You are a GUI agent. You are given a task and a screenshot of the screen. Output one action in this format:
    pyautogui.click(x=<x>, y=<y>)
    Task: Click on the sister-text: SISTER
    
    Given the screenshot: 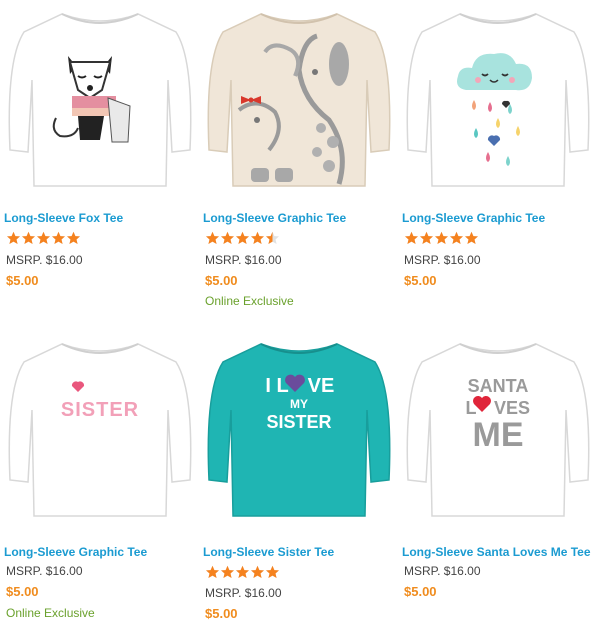 What is the action you would take?
    pyautogui.click(x=298, y=422)
    